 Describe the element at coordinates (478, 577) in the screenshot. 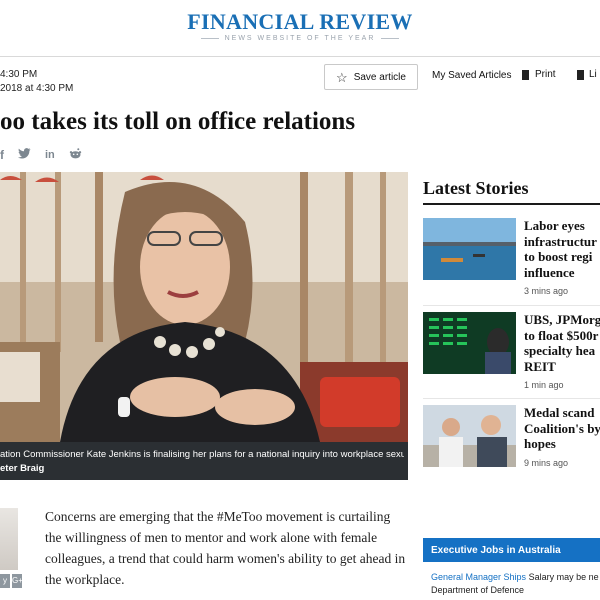

I see `job-title-link: General Manager Ships` at that location.